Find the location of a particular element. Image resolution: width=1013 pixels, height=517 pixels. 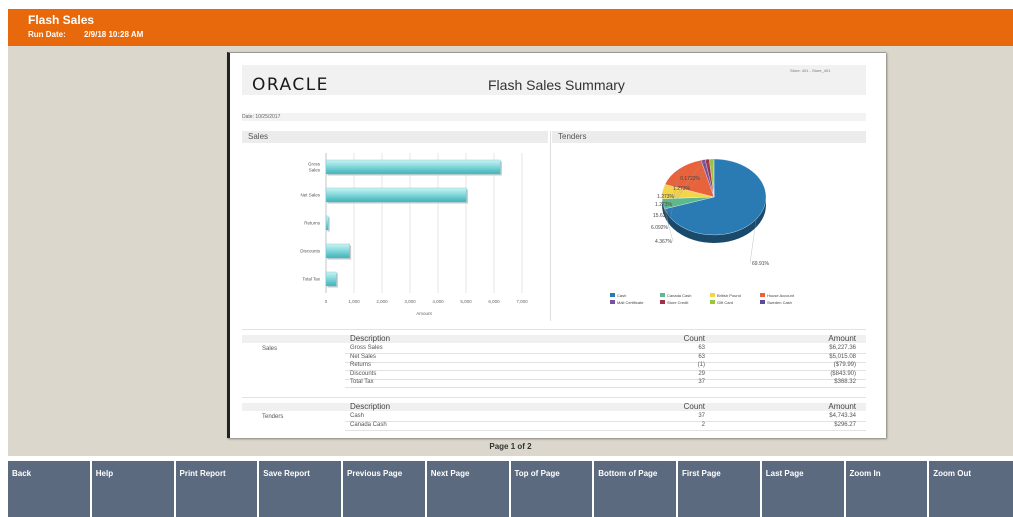

help-button: Help is located at coordinates (133, 489).